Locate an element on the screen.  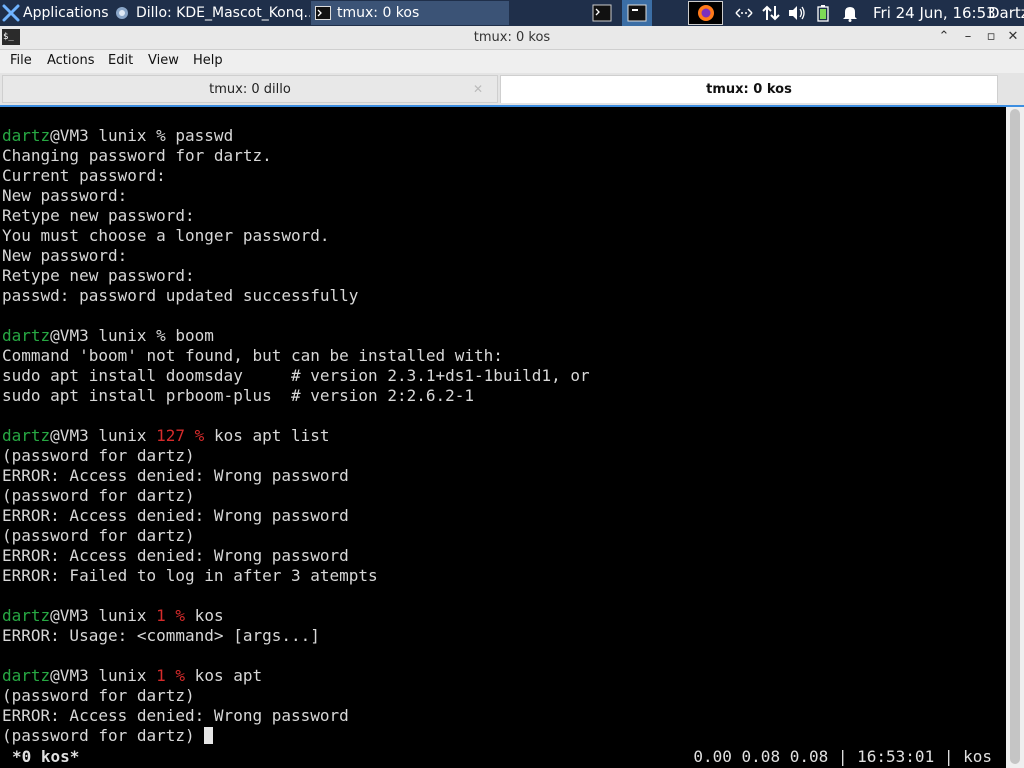
firefox-launcher is located at coordinates (705, 13).